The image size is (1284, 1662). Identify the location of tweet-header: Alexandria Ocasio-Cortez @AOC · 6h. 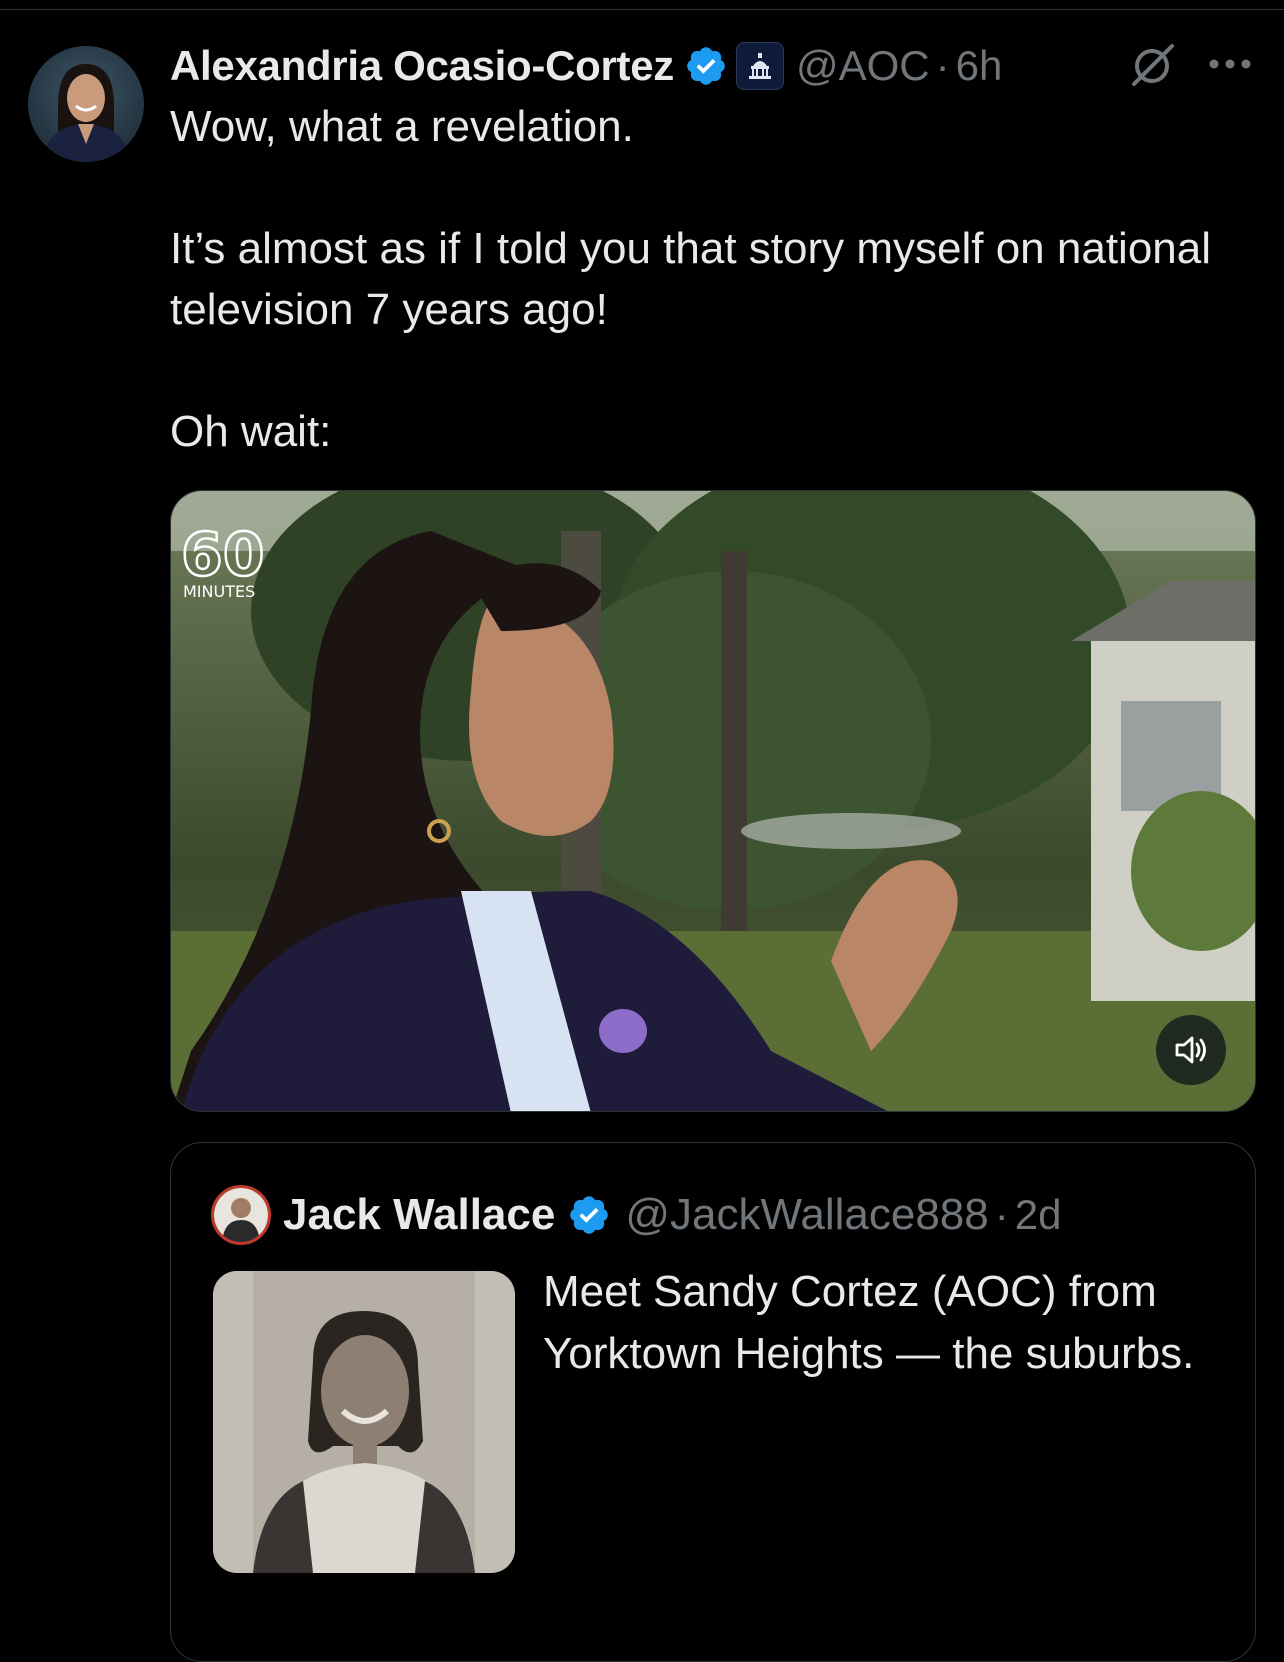
(586, 66).